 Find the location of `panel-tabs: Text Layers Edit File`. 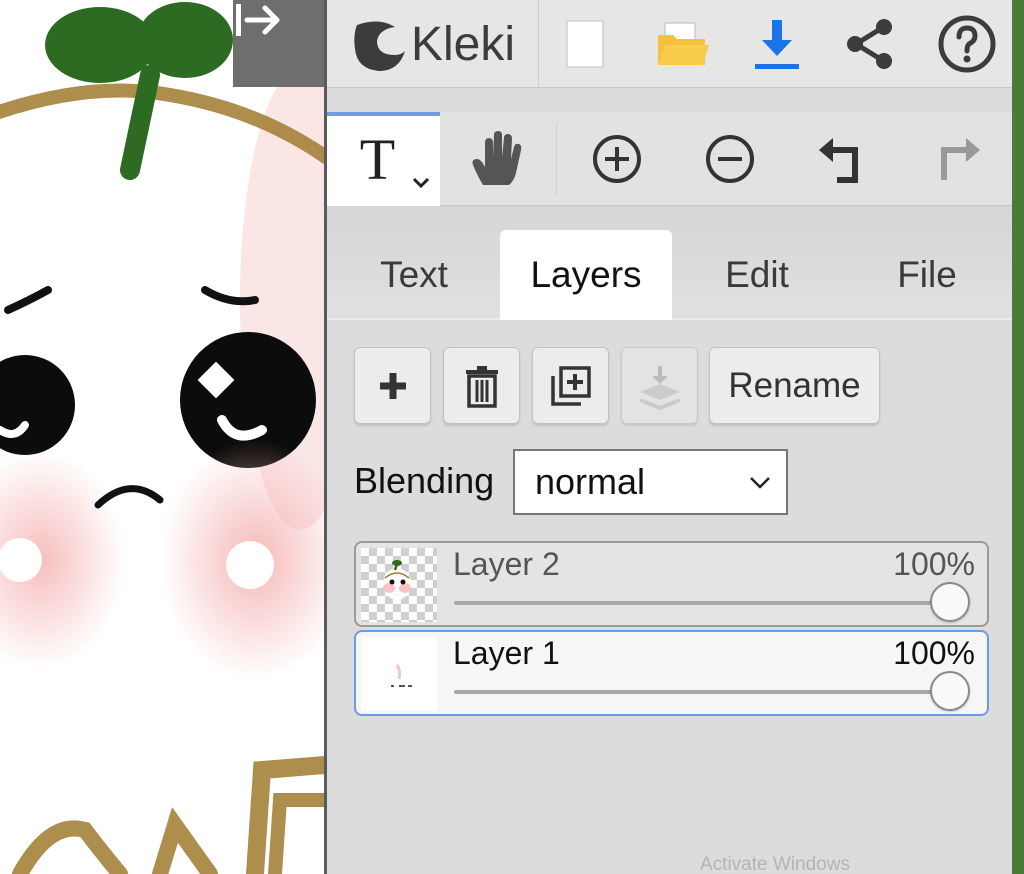

panel-tabs: Text Layers Edit File is located at coordinates (669, 263).